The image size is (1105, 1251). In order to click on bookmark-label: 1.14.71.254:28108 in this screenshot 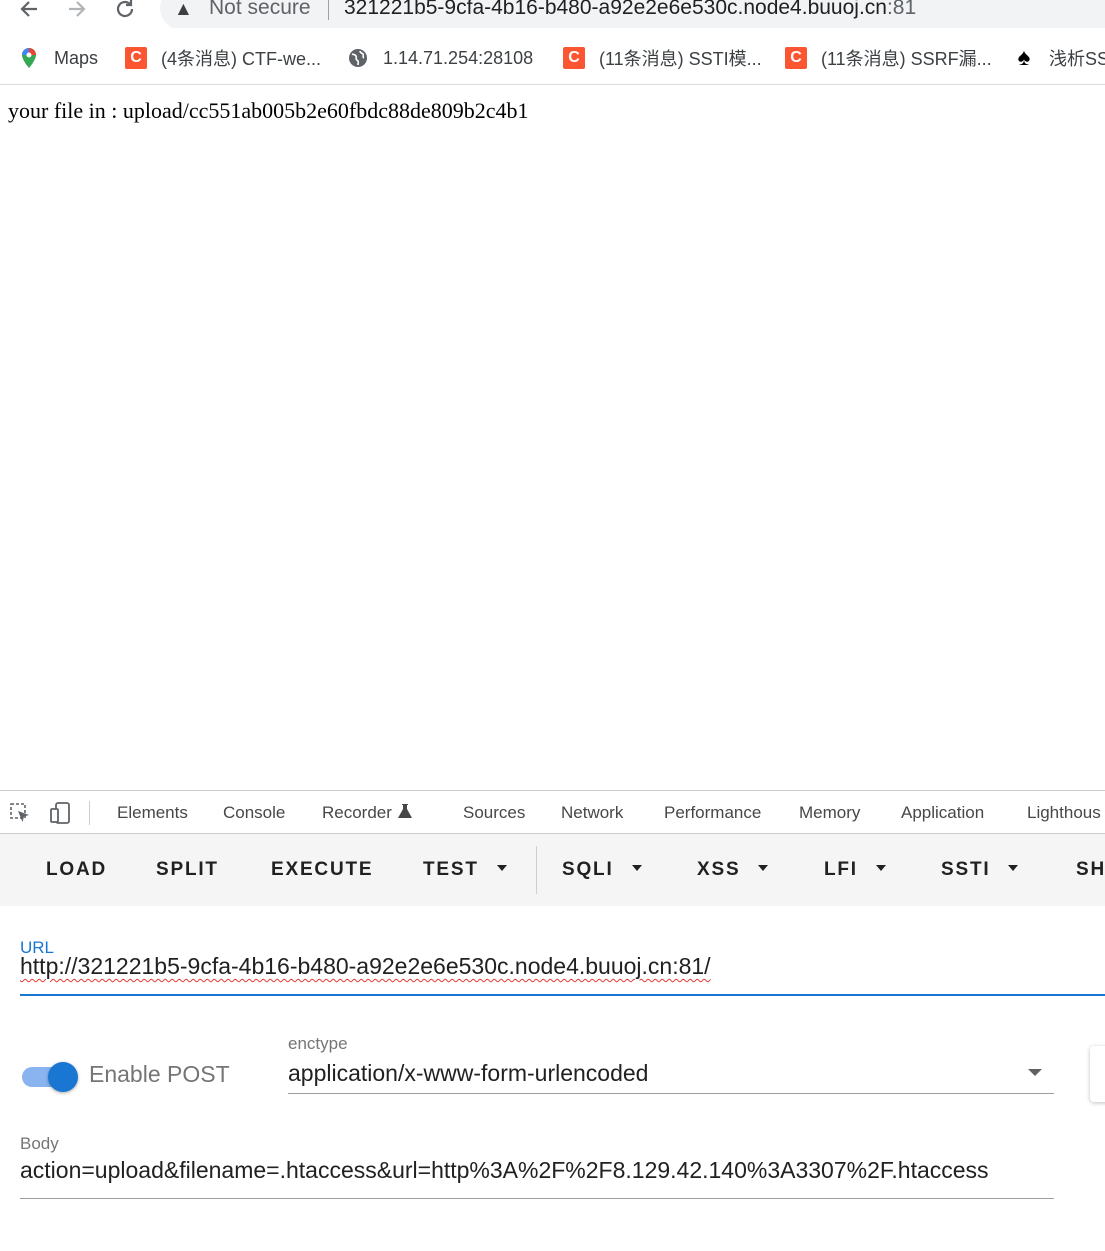, I will do `click(458, 57)`.